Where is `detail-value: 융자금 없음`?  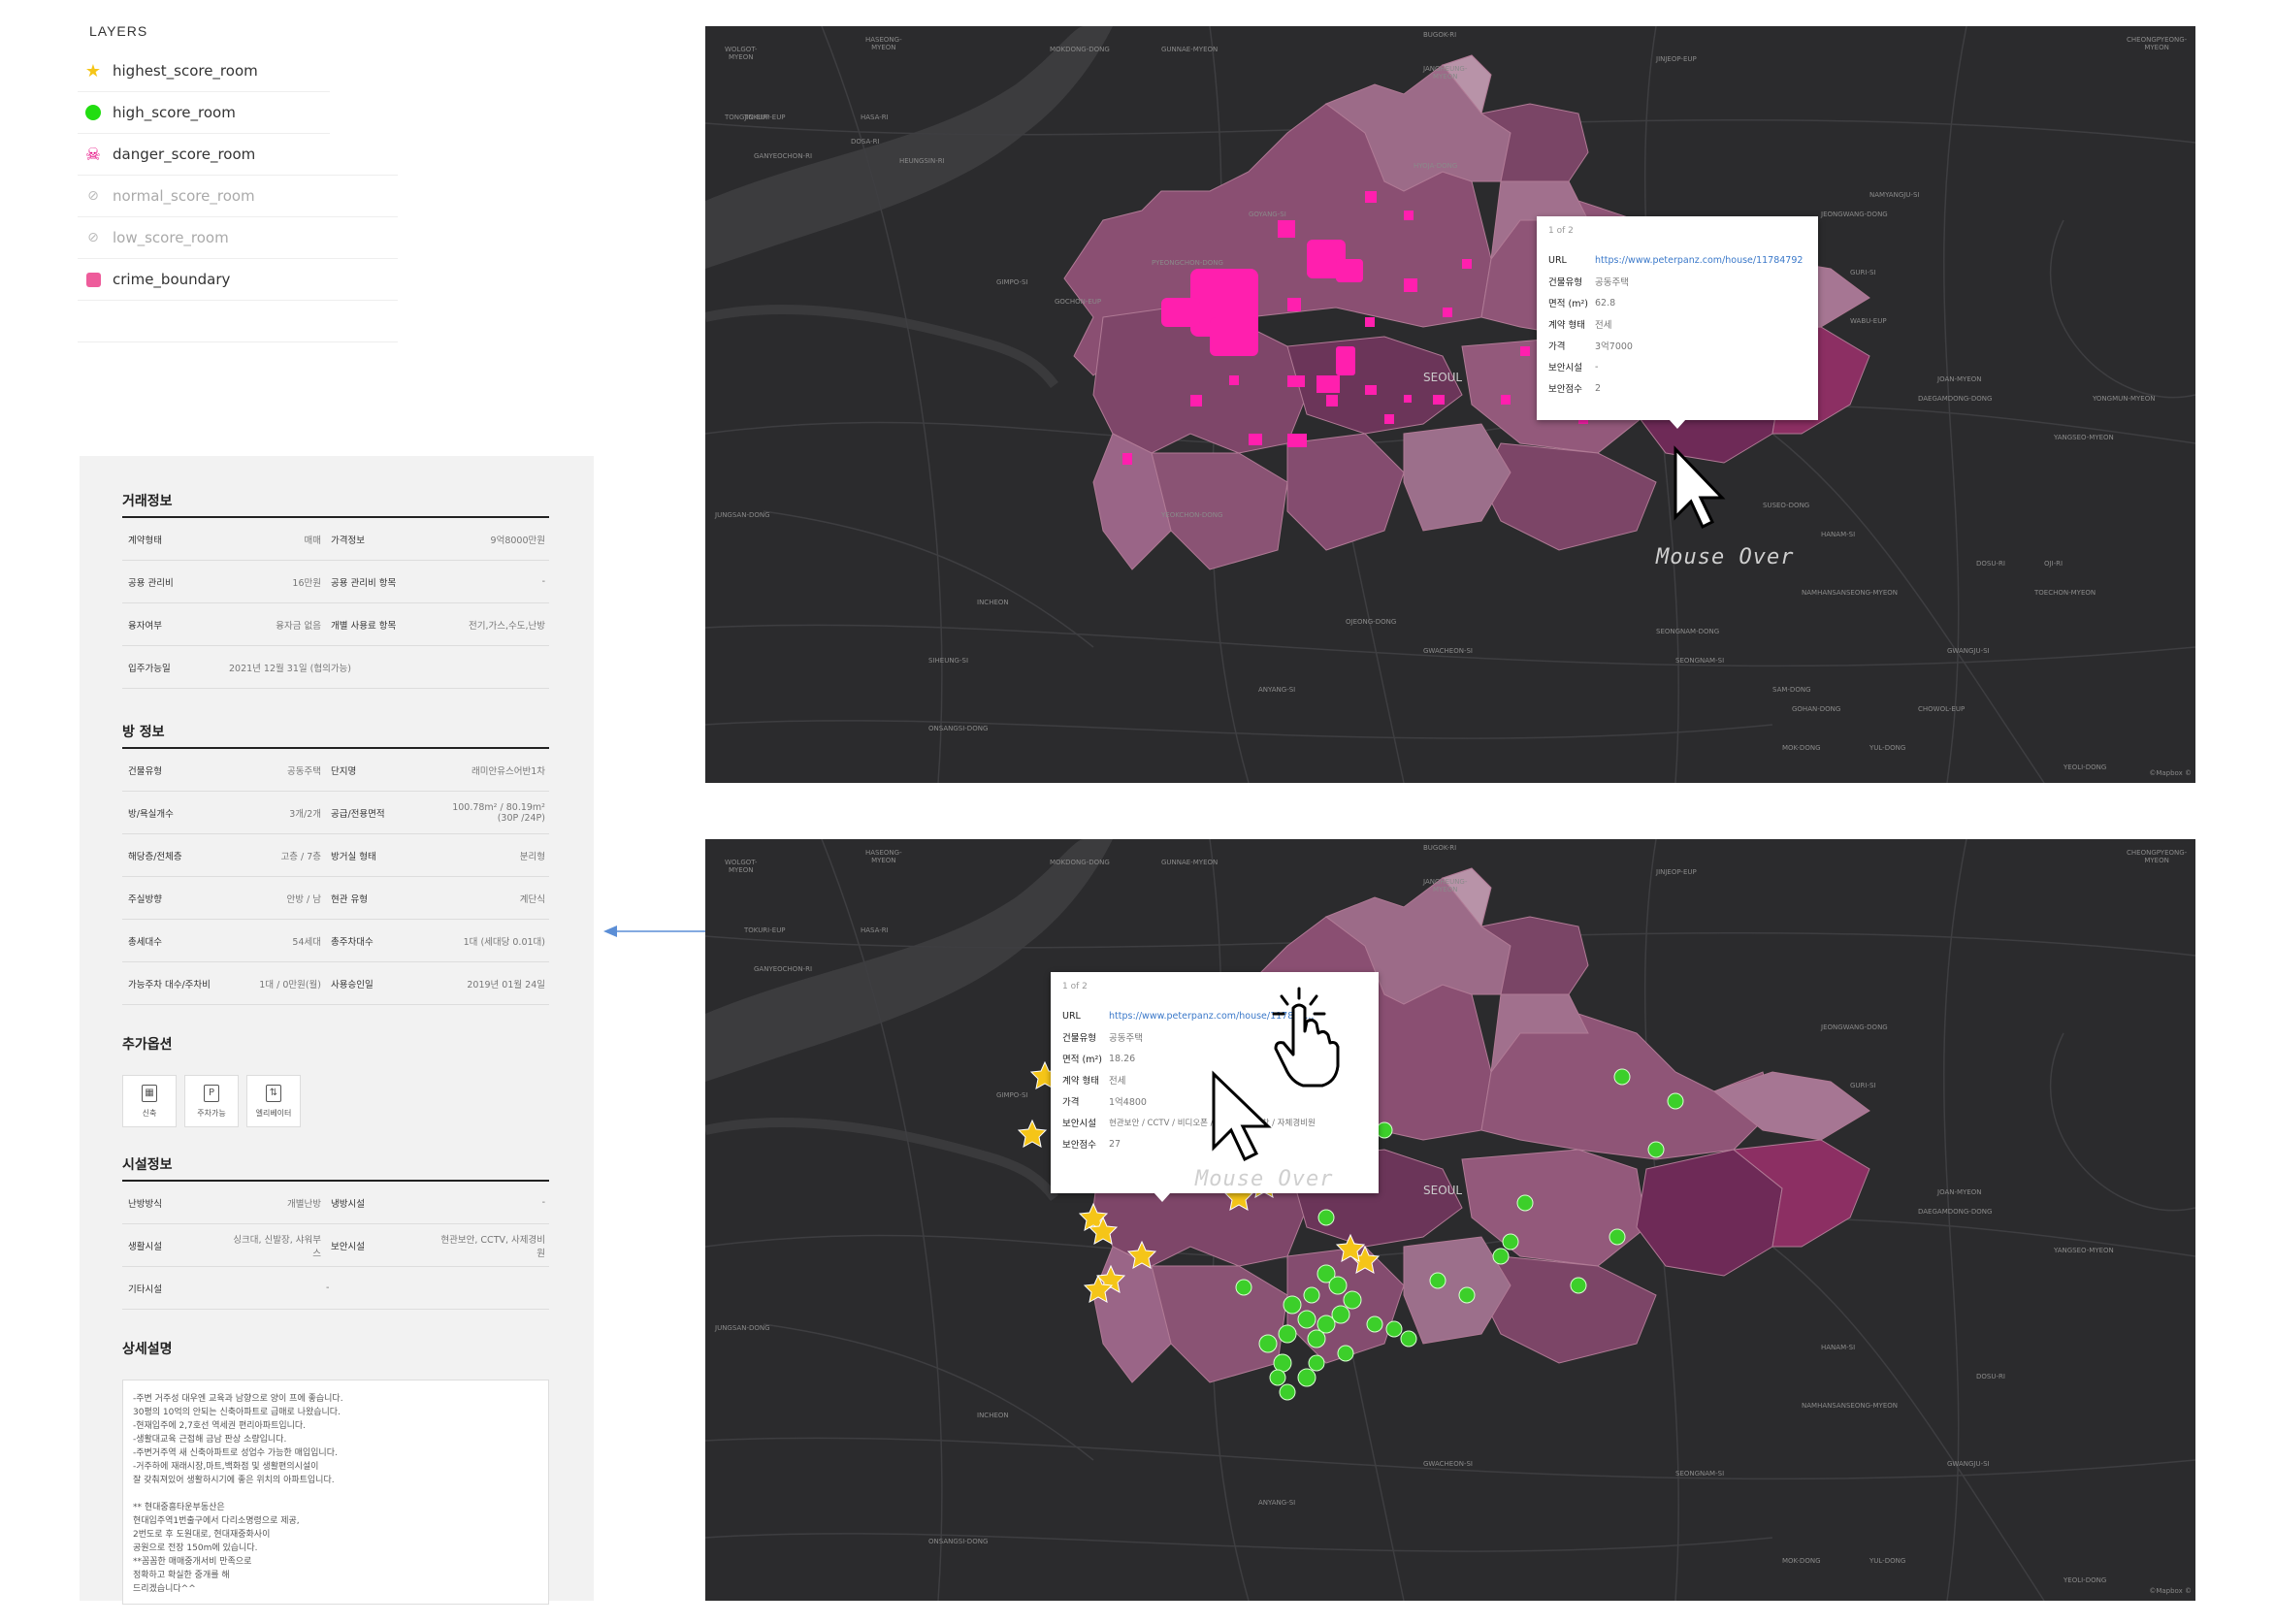
detail-value: 융자금 없음 is located at coordinates (298, 626).